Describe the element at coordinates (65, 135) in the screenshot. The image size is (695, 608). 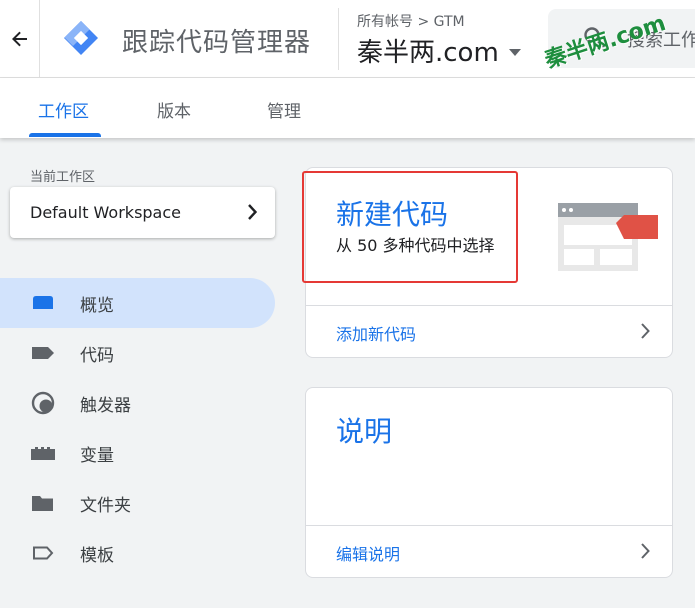
I see `active-tab-indicator` at that location.